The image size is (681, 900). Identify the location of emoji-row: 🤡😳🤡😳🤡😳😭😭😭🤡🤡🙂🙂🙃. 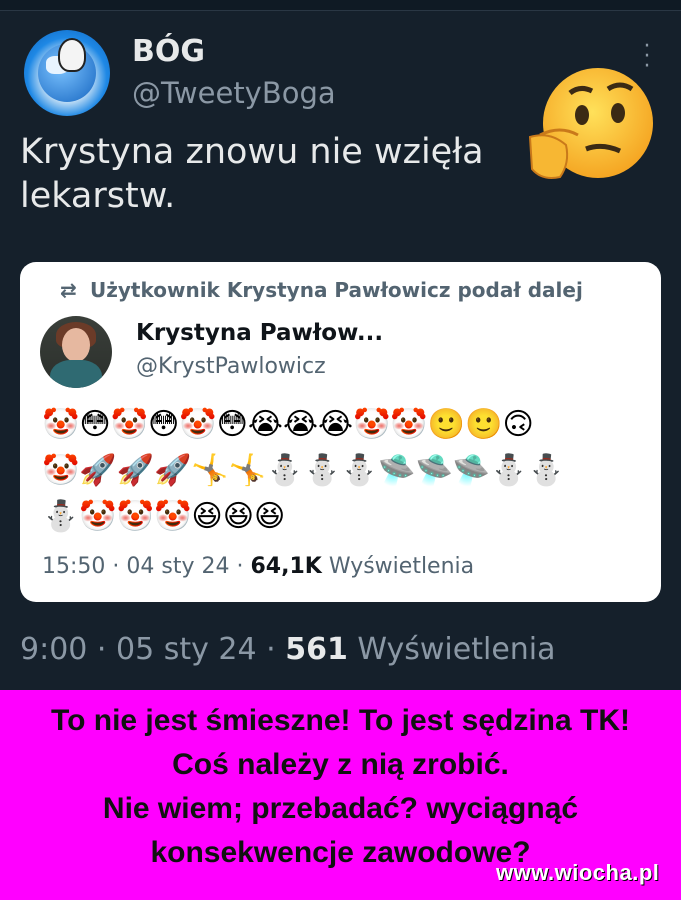
(288, 424).